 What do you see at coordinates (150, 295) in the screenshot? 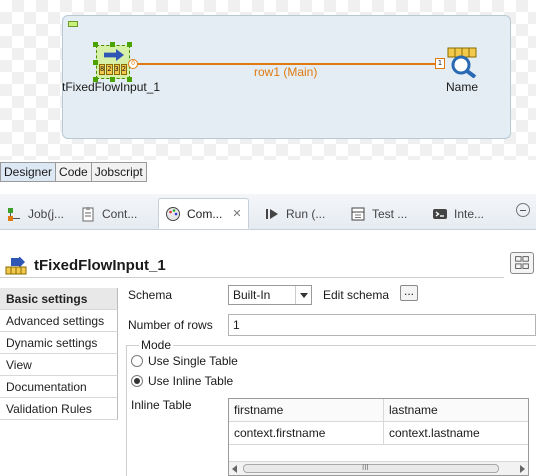
I see `schema-label: Schema` at bounding box center [150, 295].